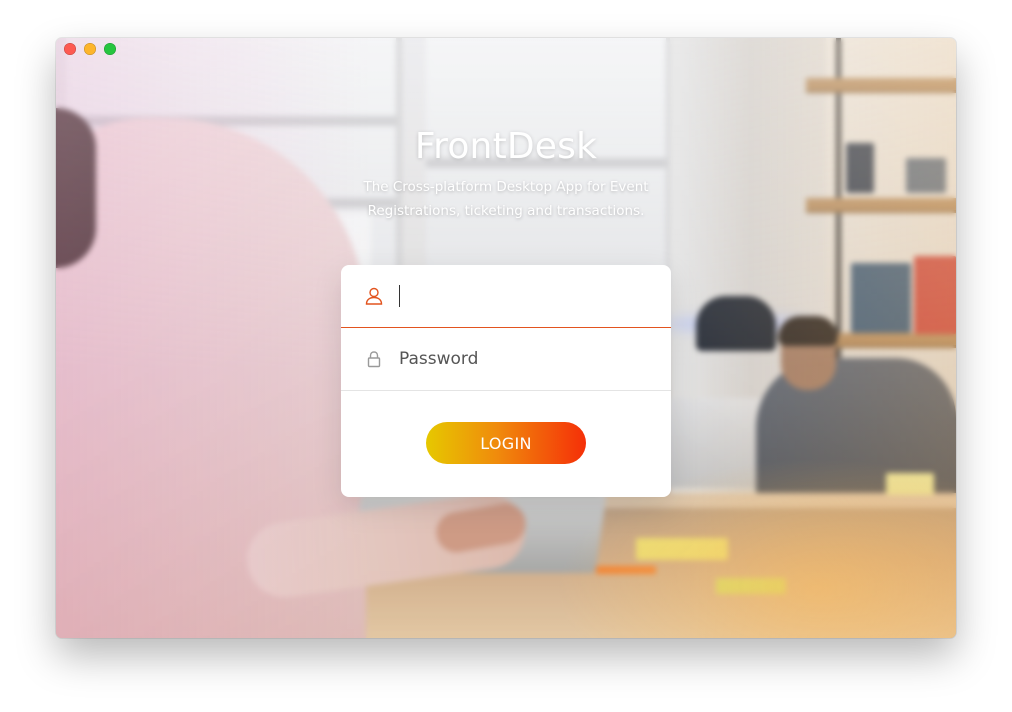 The image size is (1012, 712). I want to click on username-field, so click(506, 296).